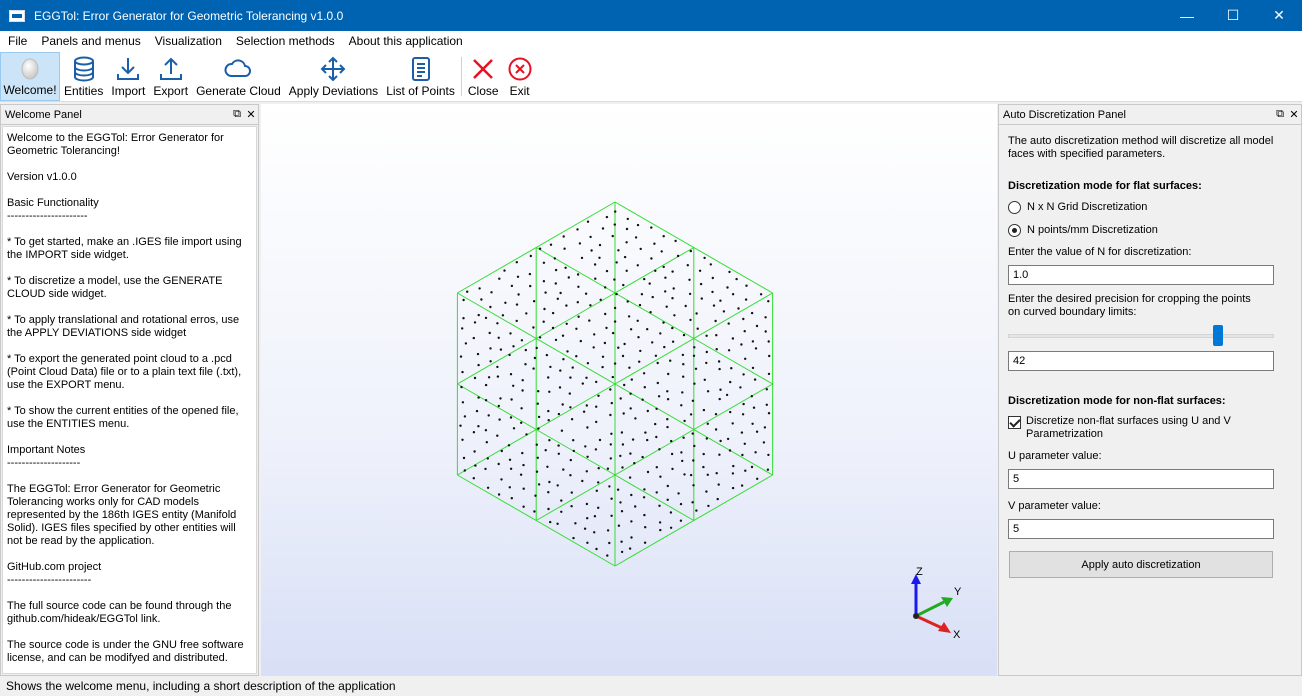 The width and height of the screenshot is (1302, 696). I want to click on menu-visualization: Visualization, so click(188, 41).